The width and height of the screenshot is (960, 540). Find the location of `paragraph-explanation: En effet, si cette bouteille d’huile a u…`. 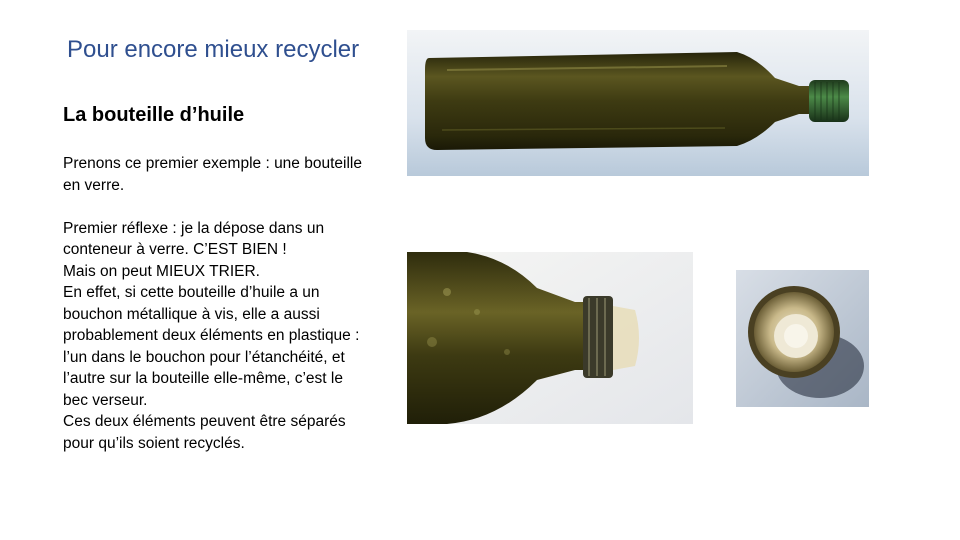

paragraph-explanation: En effet, si cette bouteille d’huile a u… is located at coordinates (211, 346).